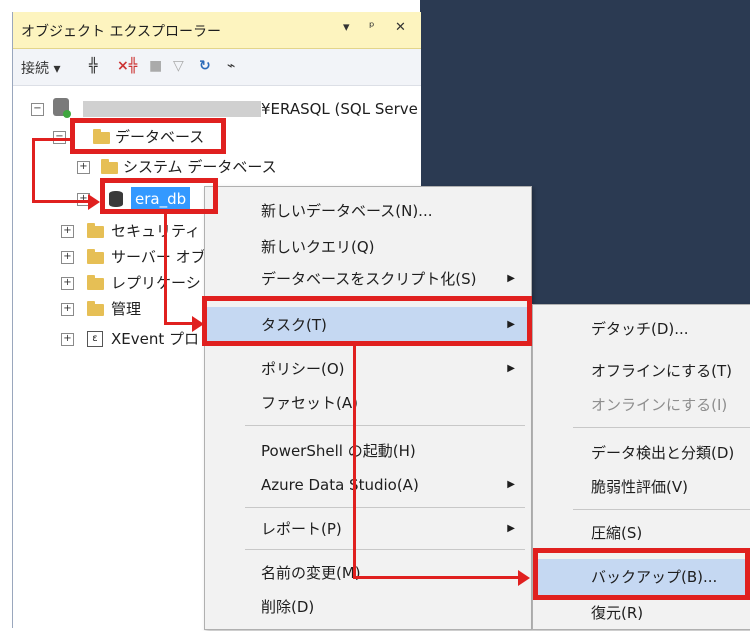 The width and height of the screenshot is (750, 631). Describe the element at coordinates (641, 574) in the screenshot. I see `annotation-box-backup` at that location.